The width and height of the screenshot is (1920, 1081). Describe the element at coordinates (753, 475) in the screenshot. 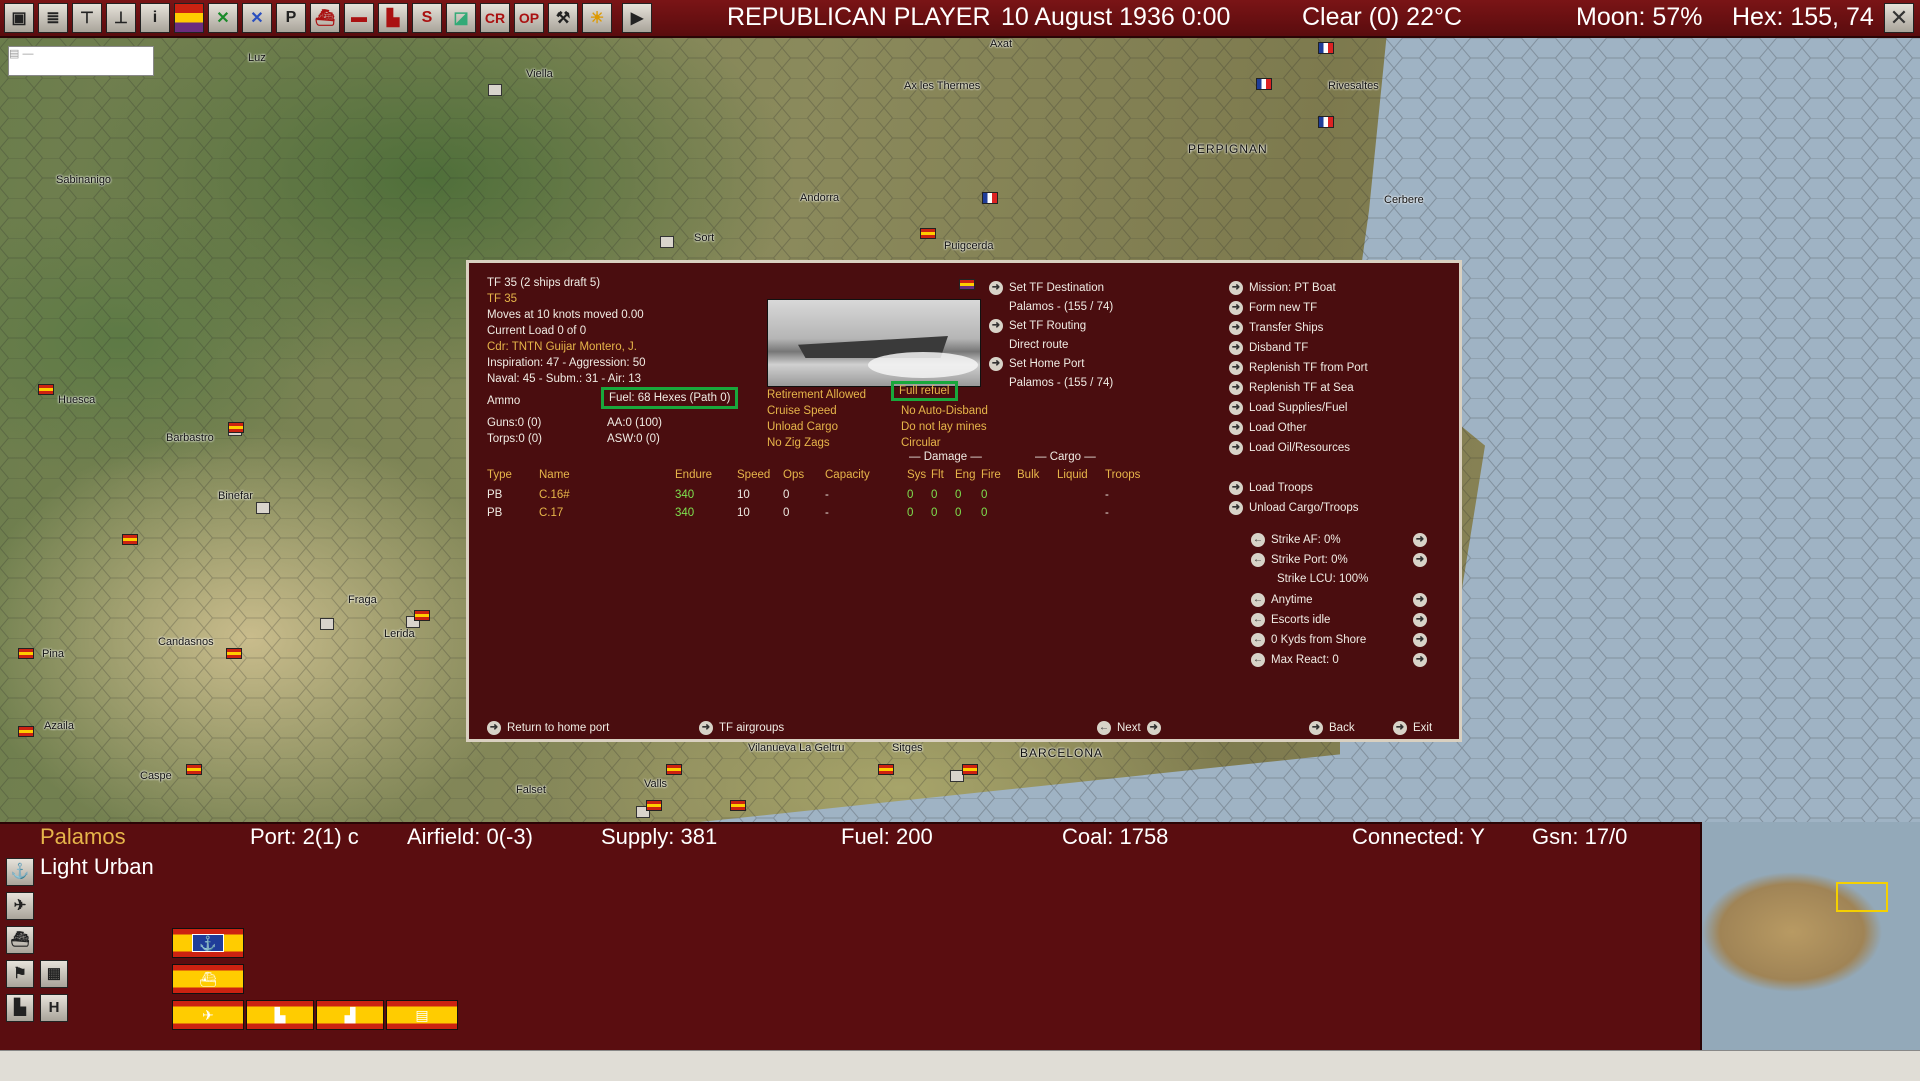

I see `column-header: Speed` at that location.